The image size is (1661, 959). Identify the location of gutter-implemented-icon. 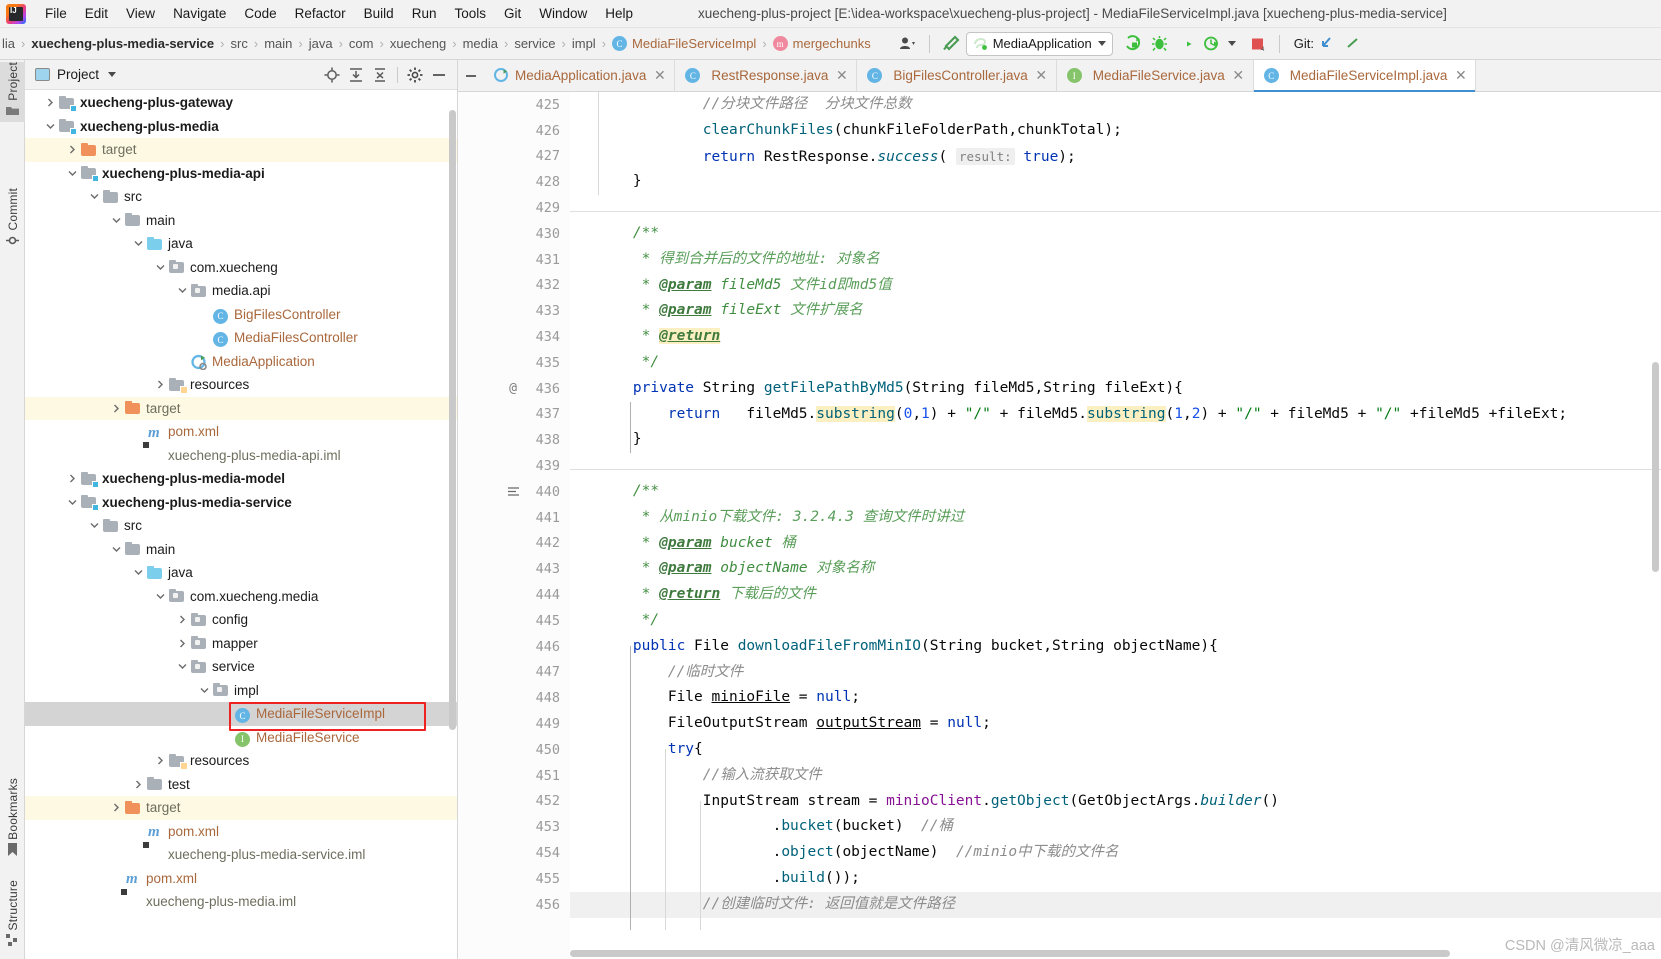
(513, 492).